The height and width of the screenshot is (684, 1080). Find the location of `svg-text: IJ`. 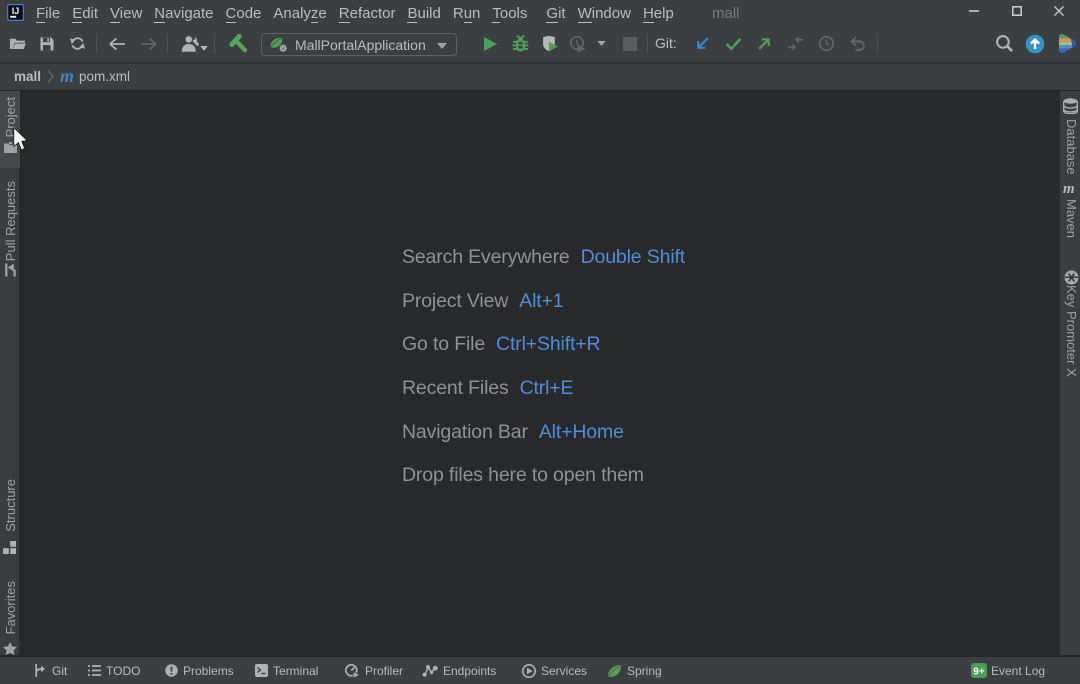

svg-text: IJ is located at coordinates (16, 11).